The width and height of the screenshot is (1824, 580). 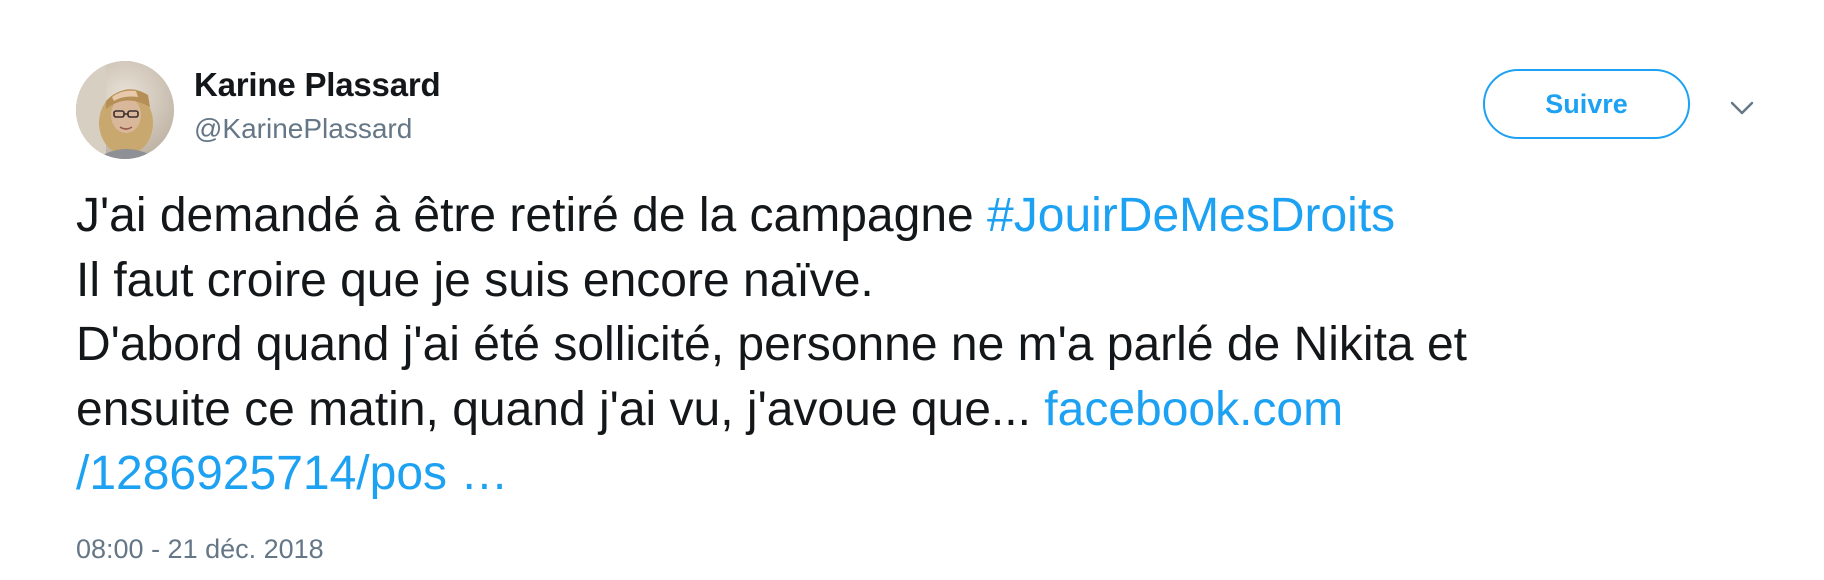 I want to click on tweet-line-2: Il faut croire que je suis encore naïve., so click(x=475, y=280).